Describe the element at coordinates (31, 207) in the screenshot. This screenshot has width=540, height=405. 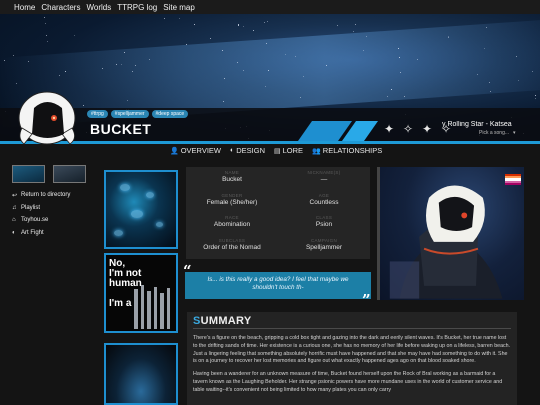
I see `sidebar-item-label: Playlist` at that location.